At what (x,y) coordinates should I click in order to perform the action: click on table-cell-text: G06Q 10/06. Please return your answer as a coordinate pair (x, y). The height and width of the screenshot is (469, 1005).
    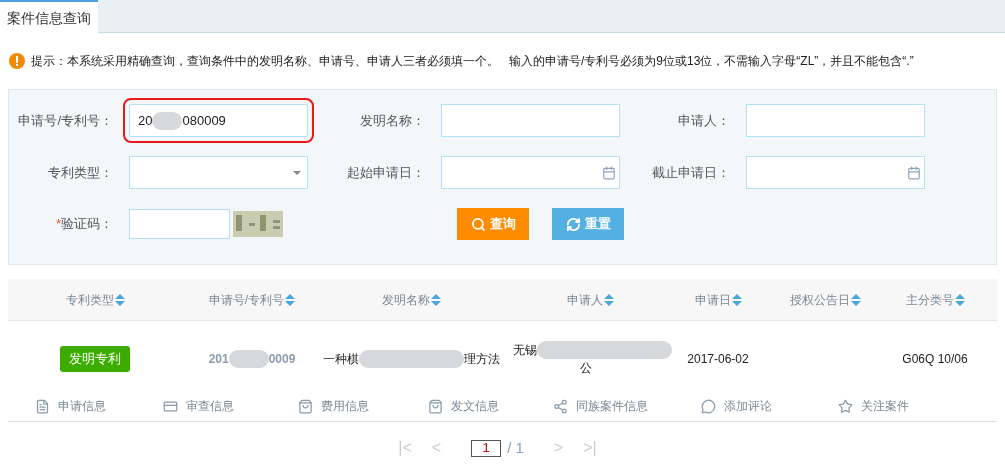
    Looking at the image, I should click on (935, 359).